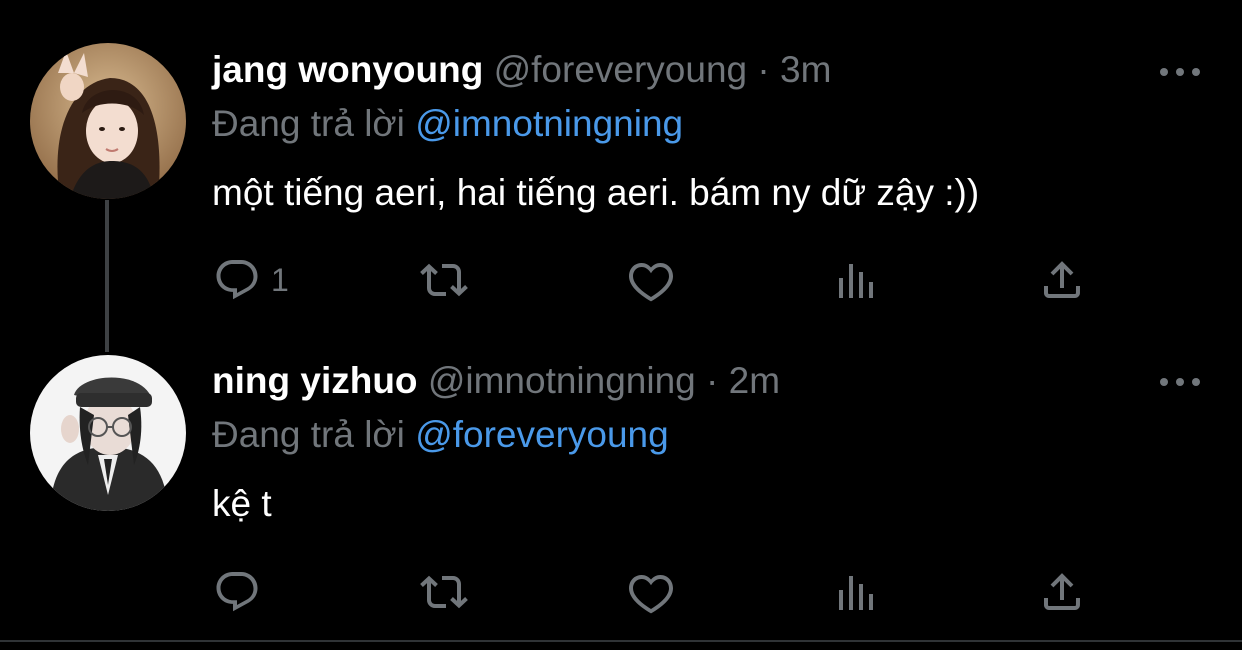  I want to click on divider, so click(621, 641).